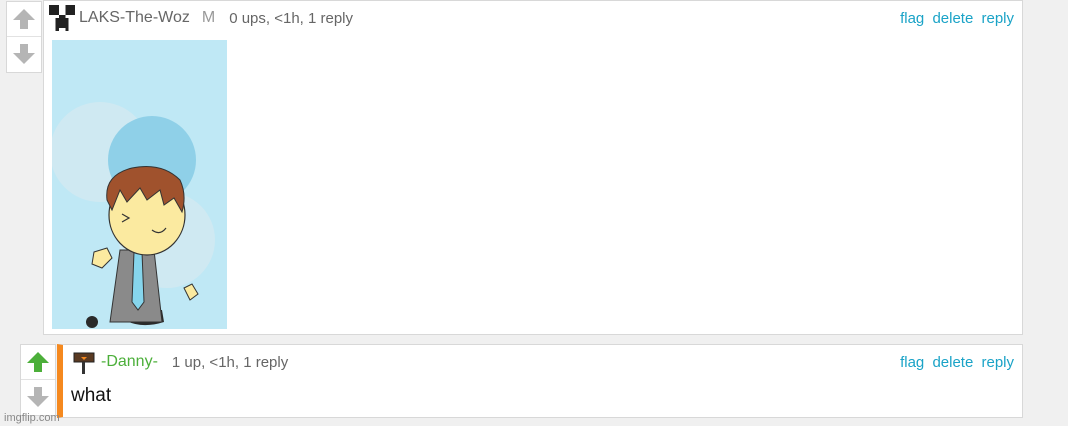  I want to click on comment-meta: 0 ups, <1h, 1 reply, so click(291, 18).